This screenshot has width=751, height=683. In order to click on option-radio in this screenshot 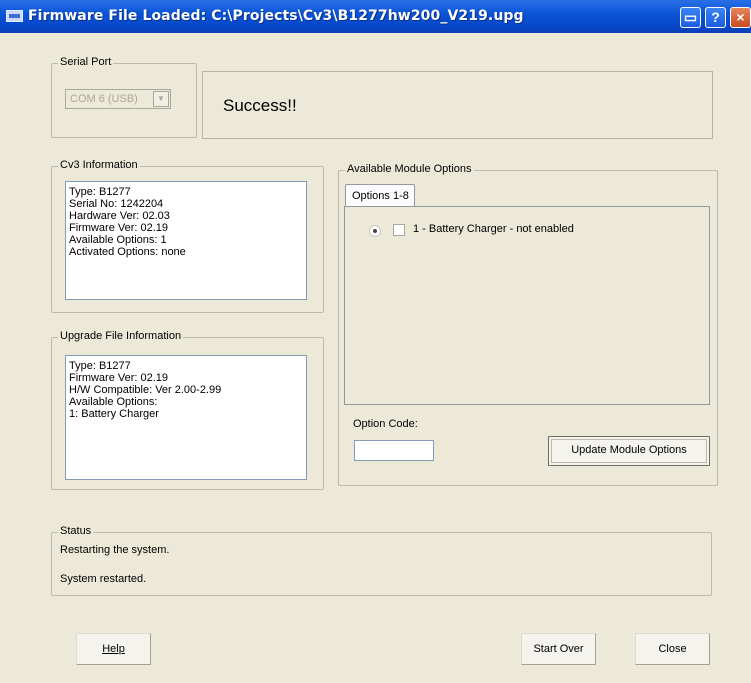, I will do `click(375, 231)`.